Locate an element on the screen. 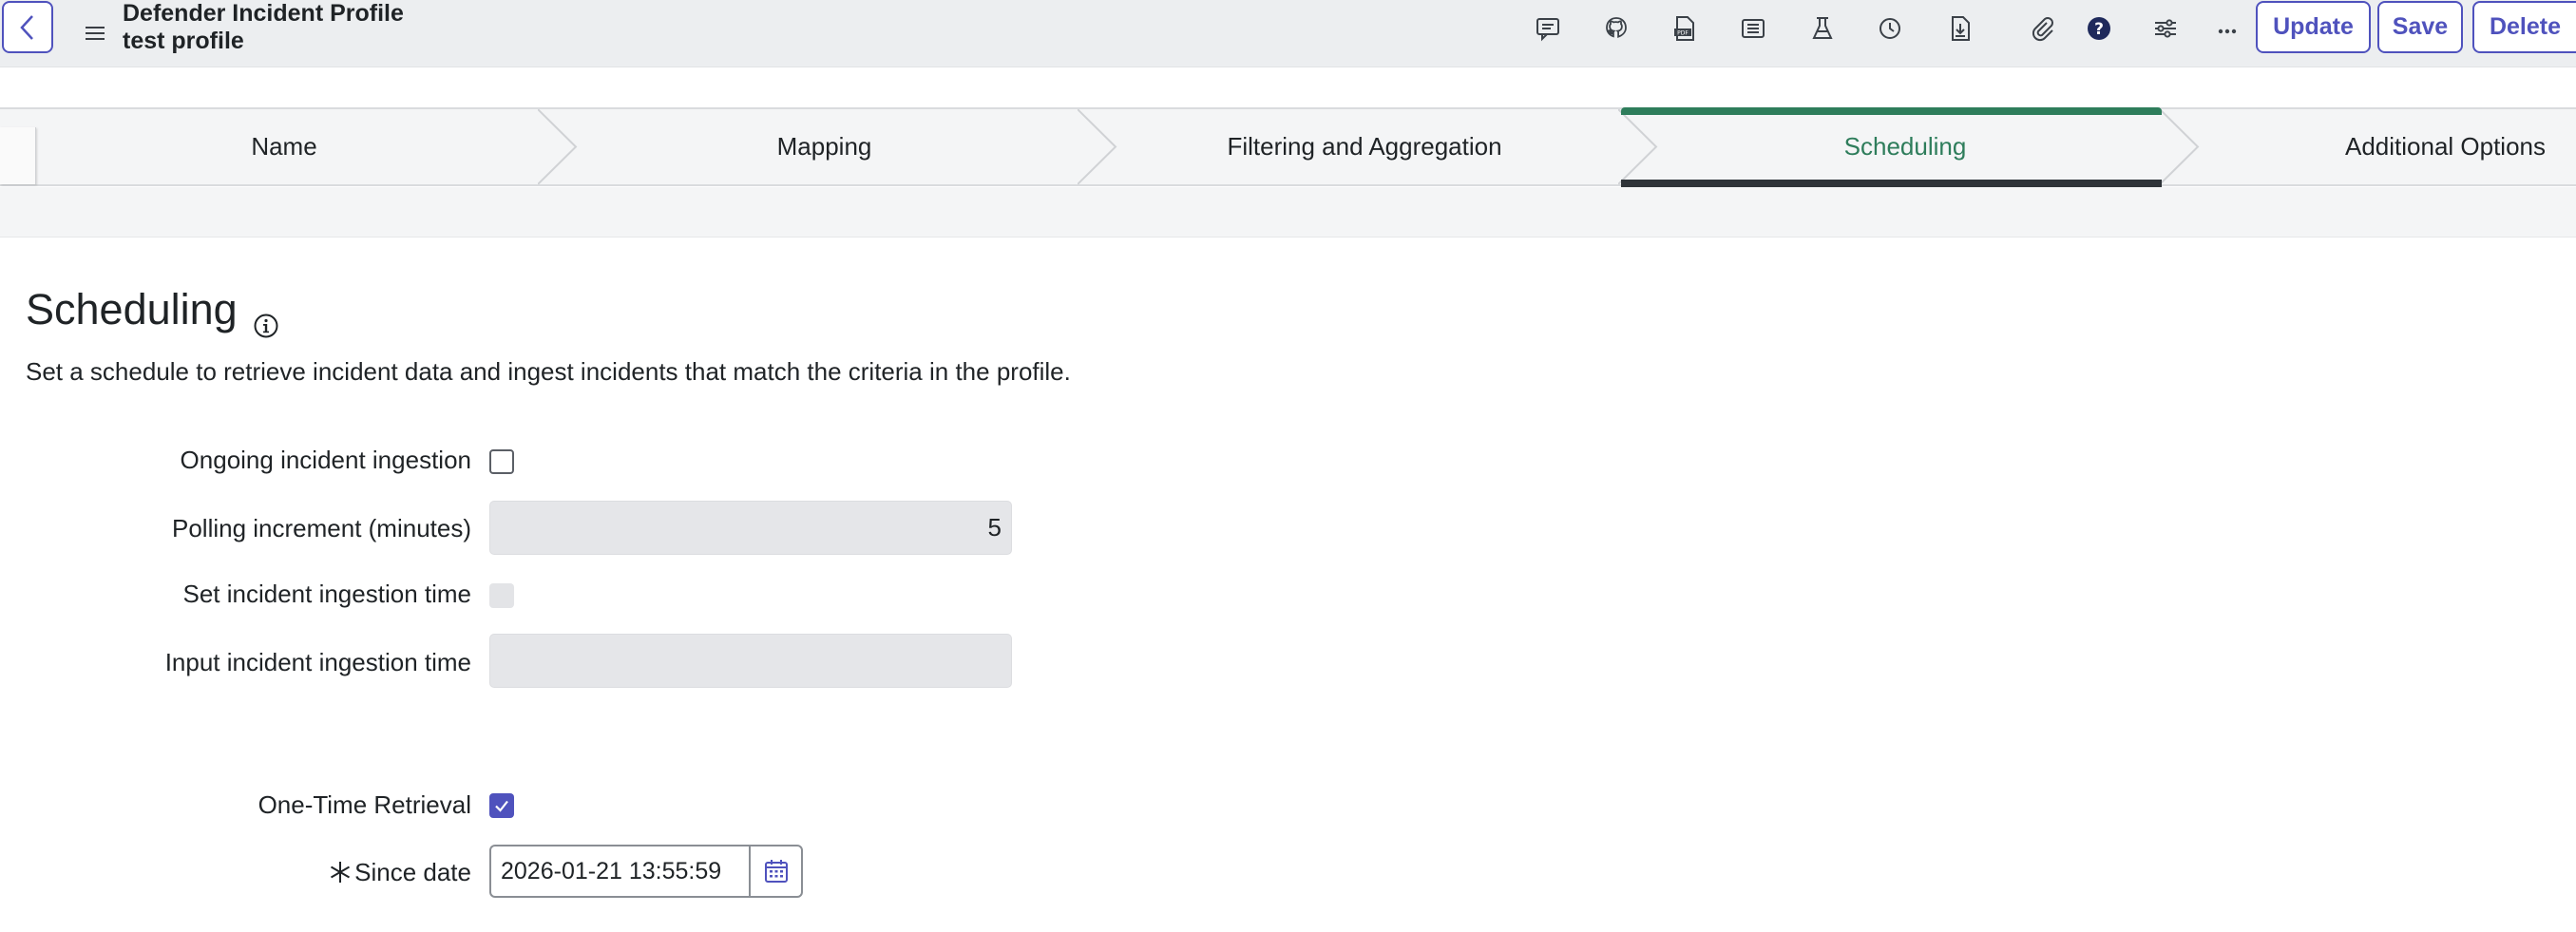 This screenshot has height=932, width=2576. flask-icon is located at coordinates (1822, 28).